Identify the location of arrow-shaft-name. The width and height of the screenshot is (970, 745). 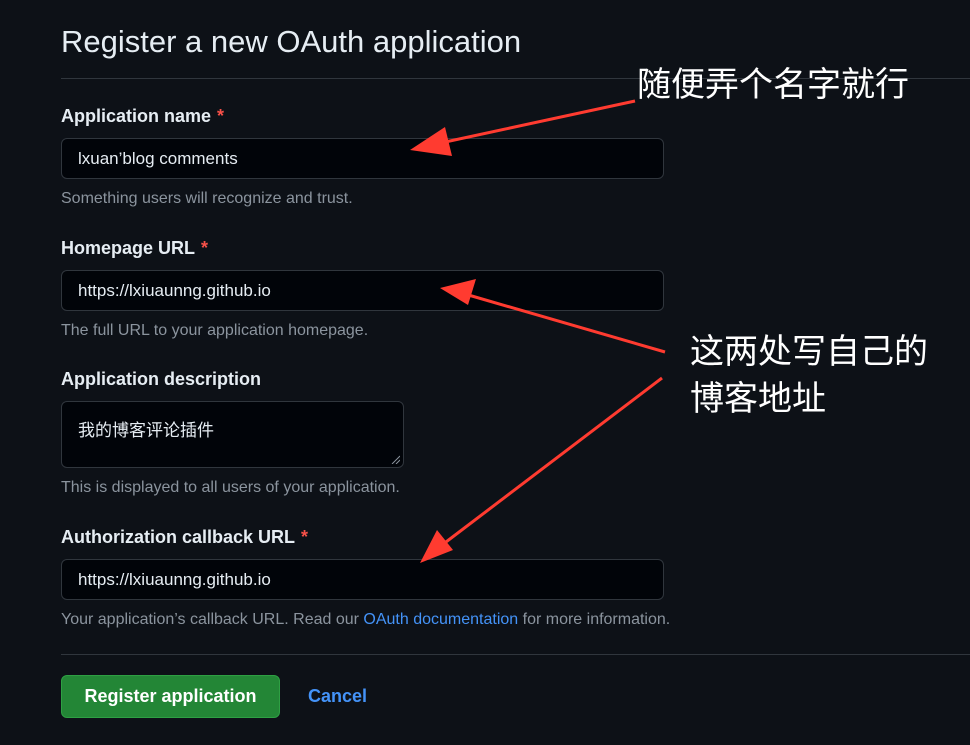
(535, 122).